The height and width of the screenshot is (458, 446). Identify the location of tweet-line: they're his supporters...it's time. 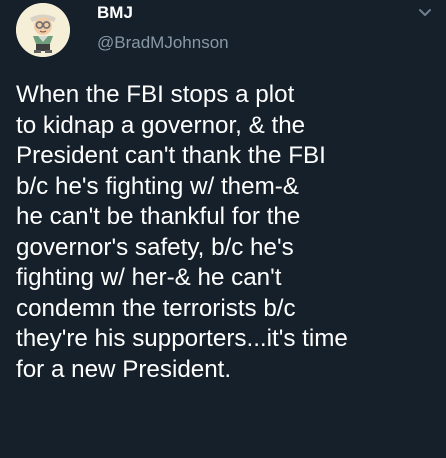
(182, 338).